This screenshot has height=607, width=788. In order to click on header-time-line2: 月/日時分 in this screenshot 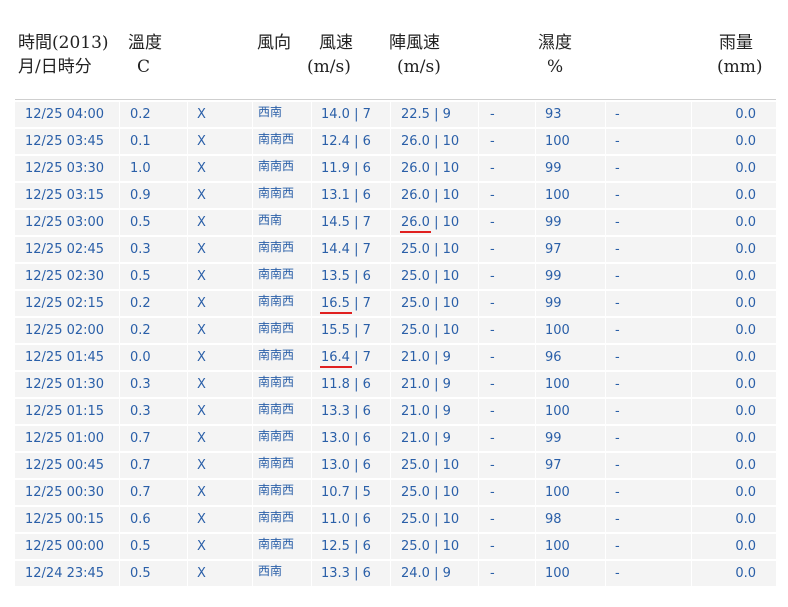, I will do `click(55, 67)`.